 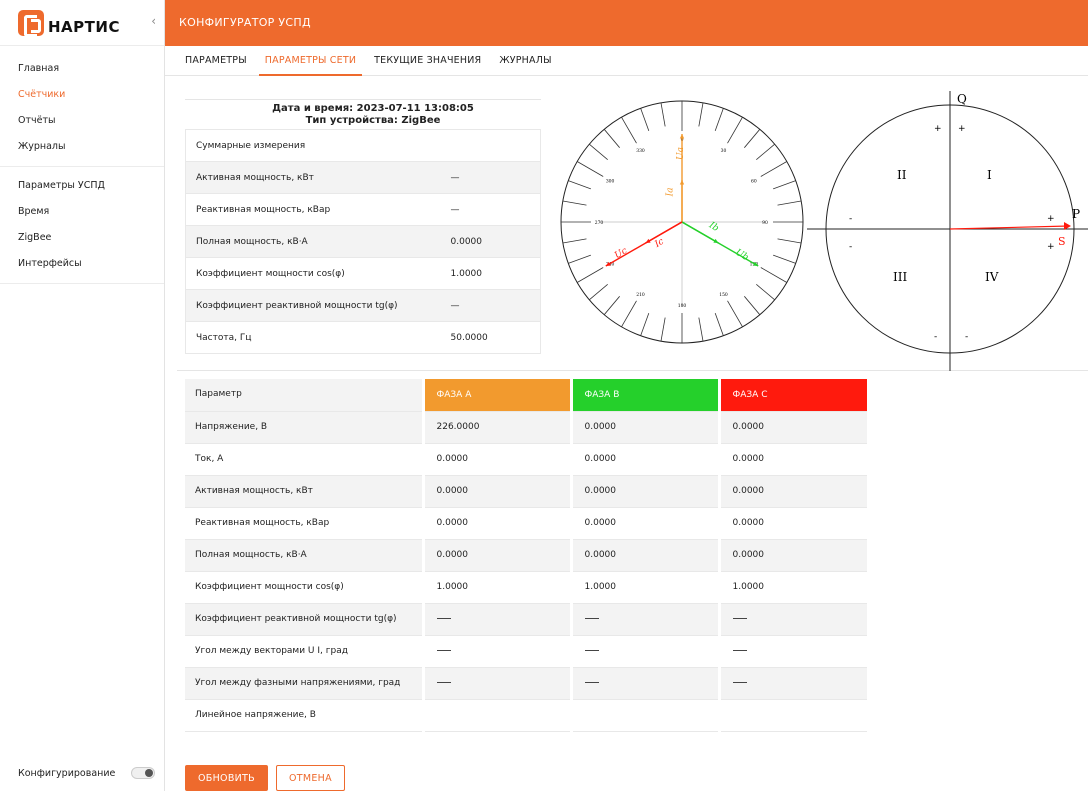 What do you see at coordinates (87, 773) in the screenshot?
I see `config-toggle-row: Конфигурирование` at bounding box center [87, 773].